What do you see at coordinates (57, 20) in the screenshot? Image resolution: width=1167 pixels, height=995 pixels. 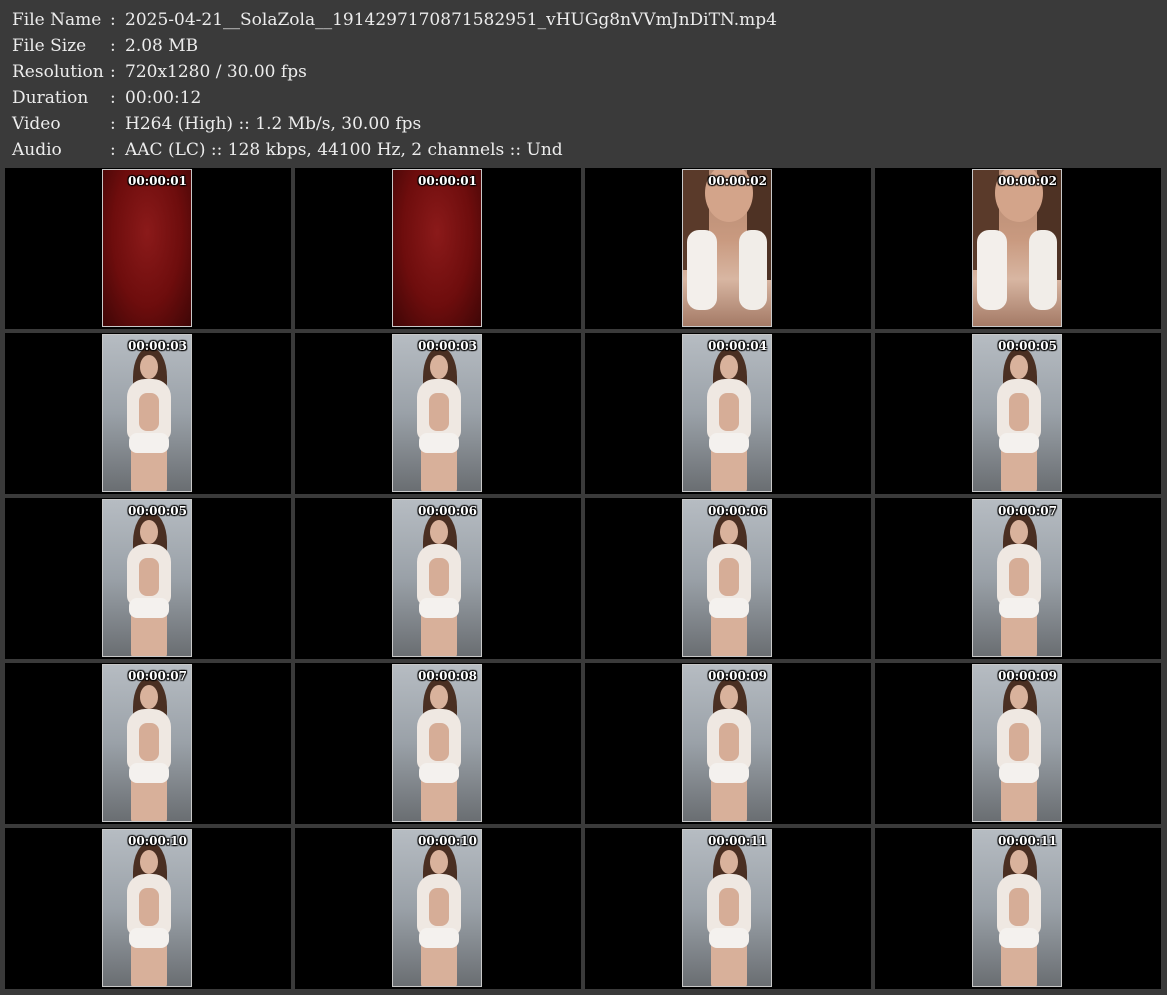 I see `file-name-label: File Name` at bounding box center [57, 20].